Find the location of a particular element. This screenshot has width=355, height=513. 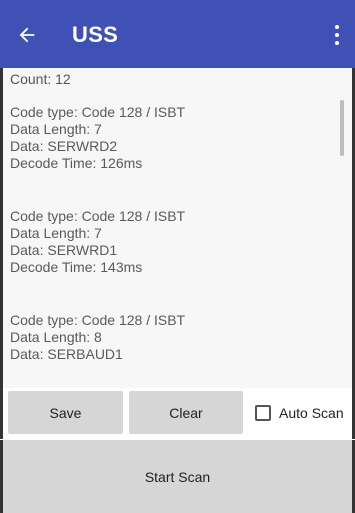

save-button: Save is located at coordinates (65, 412).